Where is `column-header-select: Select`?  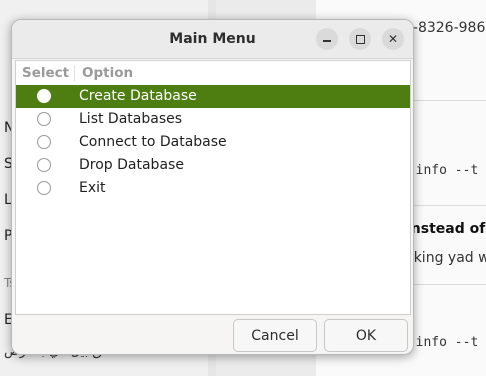
column-header-select: Select is located at coordinates (45, 73).